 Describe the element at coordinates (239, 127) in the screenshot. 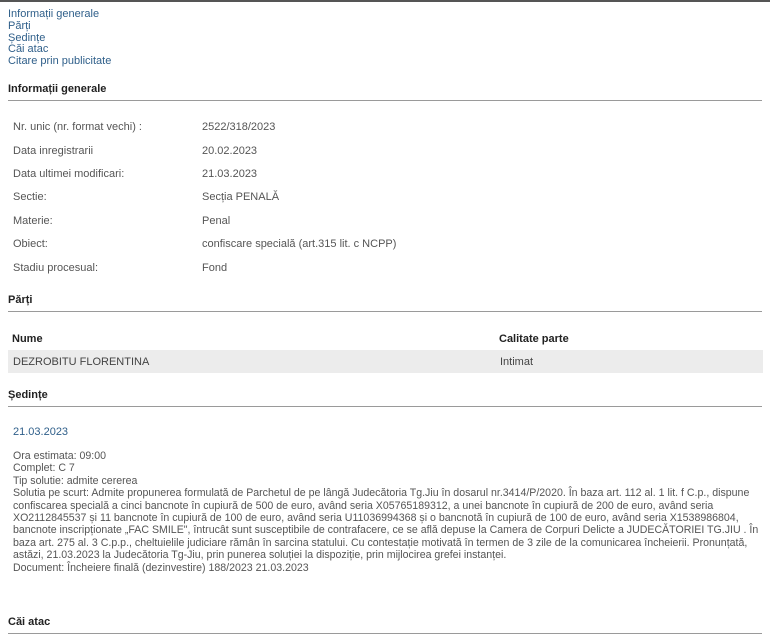

I see `info-value: 2522/318/2023` at that location.